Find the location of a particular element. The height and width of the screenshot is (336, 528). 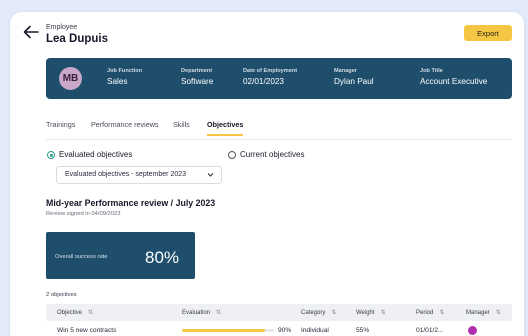

column-header-manager: Manager ⇅ is located at coordinates (483, 312).